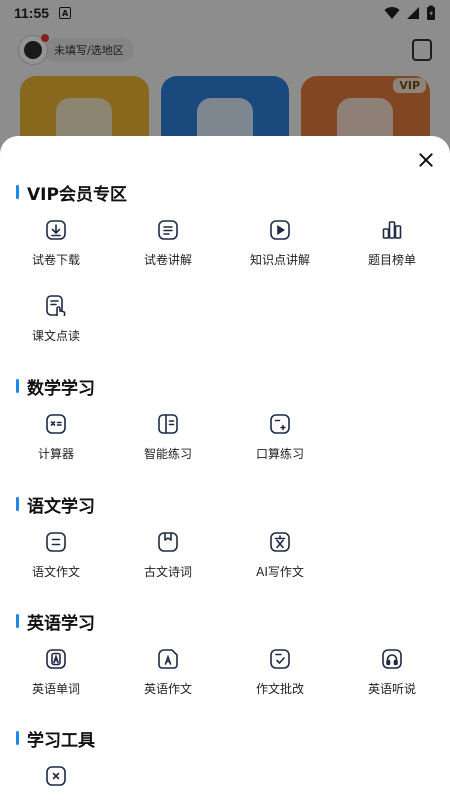 Image resolution: width=450 pixels, height=800 pixels. Describe the element at coordinates (280, 659) in the screenshot. I see `correction-icon` at that location.